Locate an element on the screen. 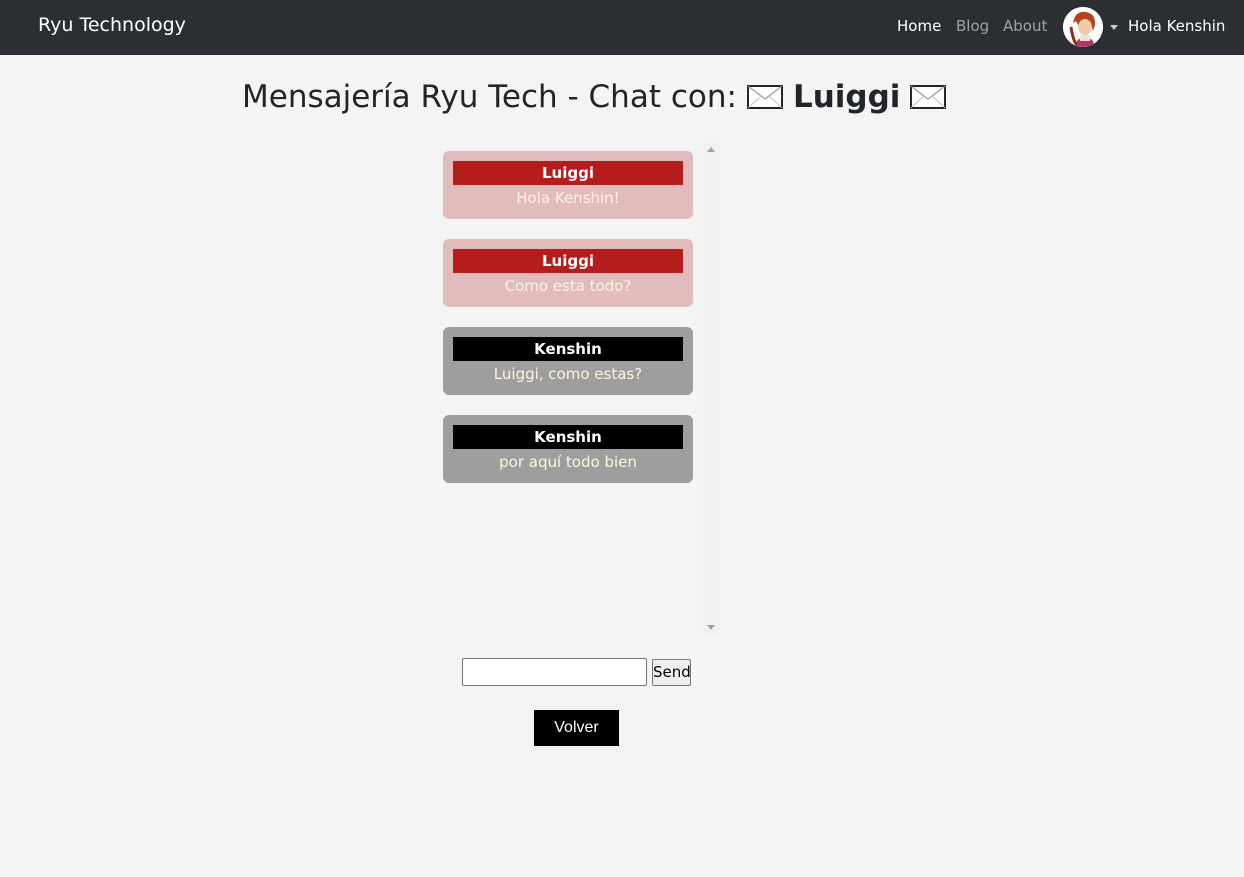 The height and width of the screenshot is (877, 1244). scroll-up-arrow-icon is located at coordinates (711, 149).